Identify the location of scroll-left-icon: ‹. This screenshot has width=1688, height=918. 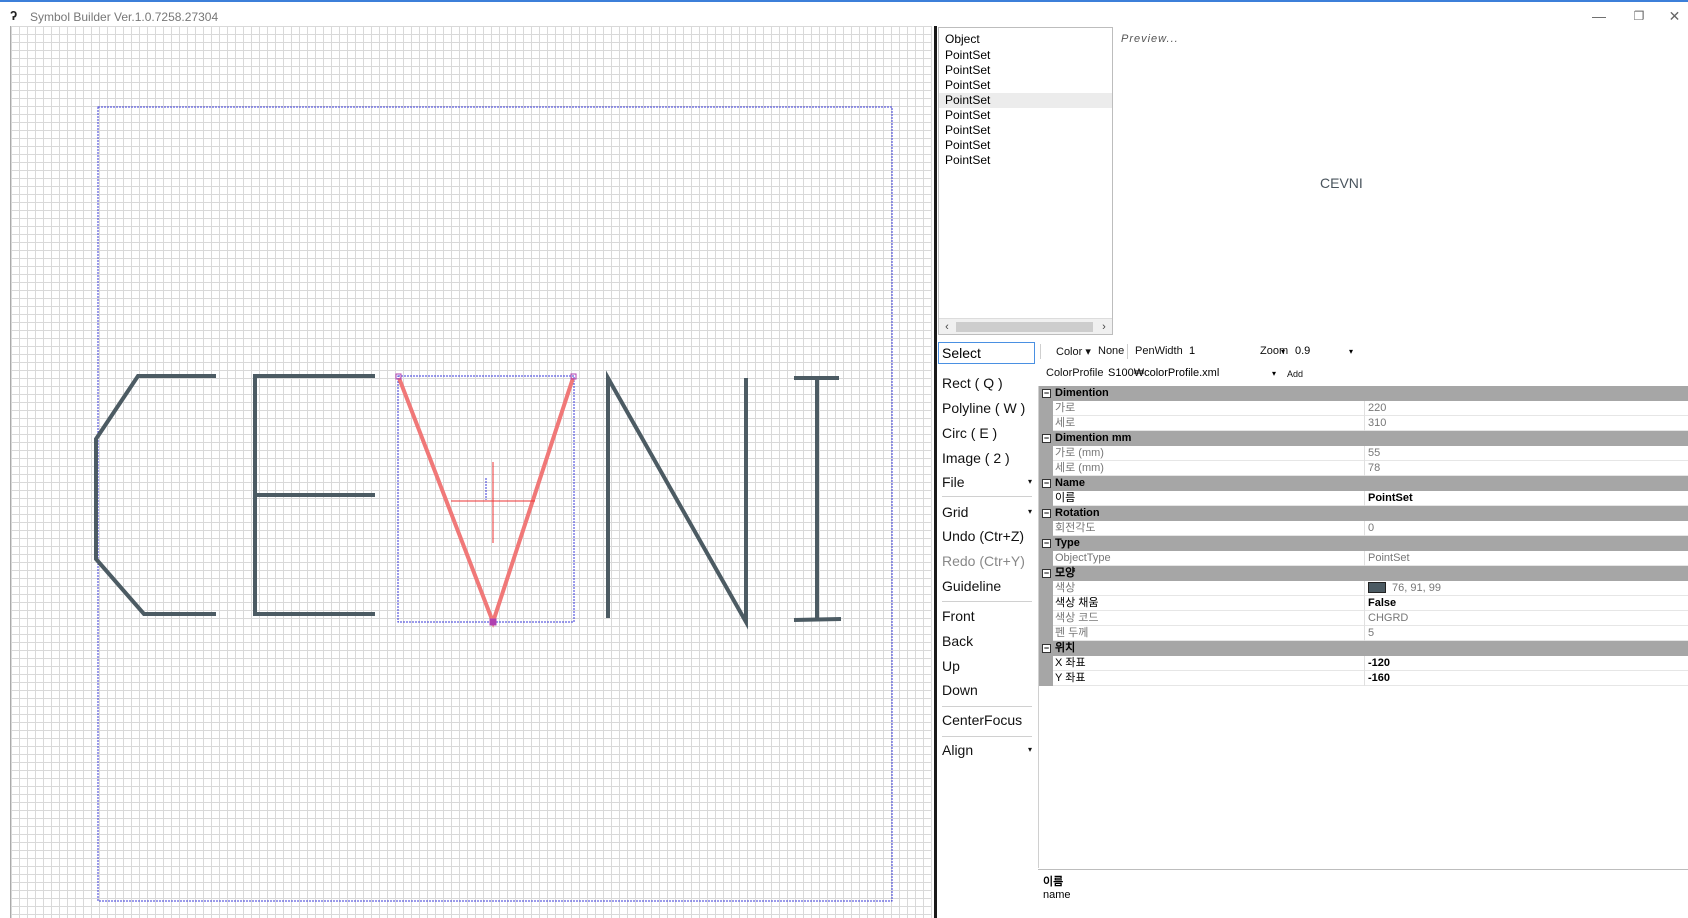
(947, 327).